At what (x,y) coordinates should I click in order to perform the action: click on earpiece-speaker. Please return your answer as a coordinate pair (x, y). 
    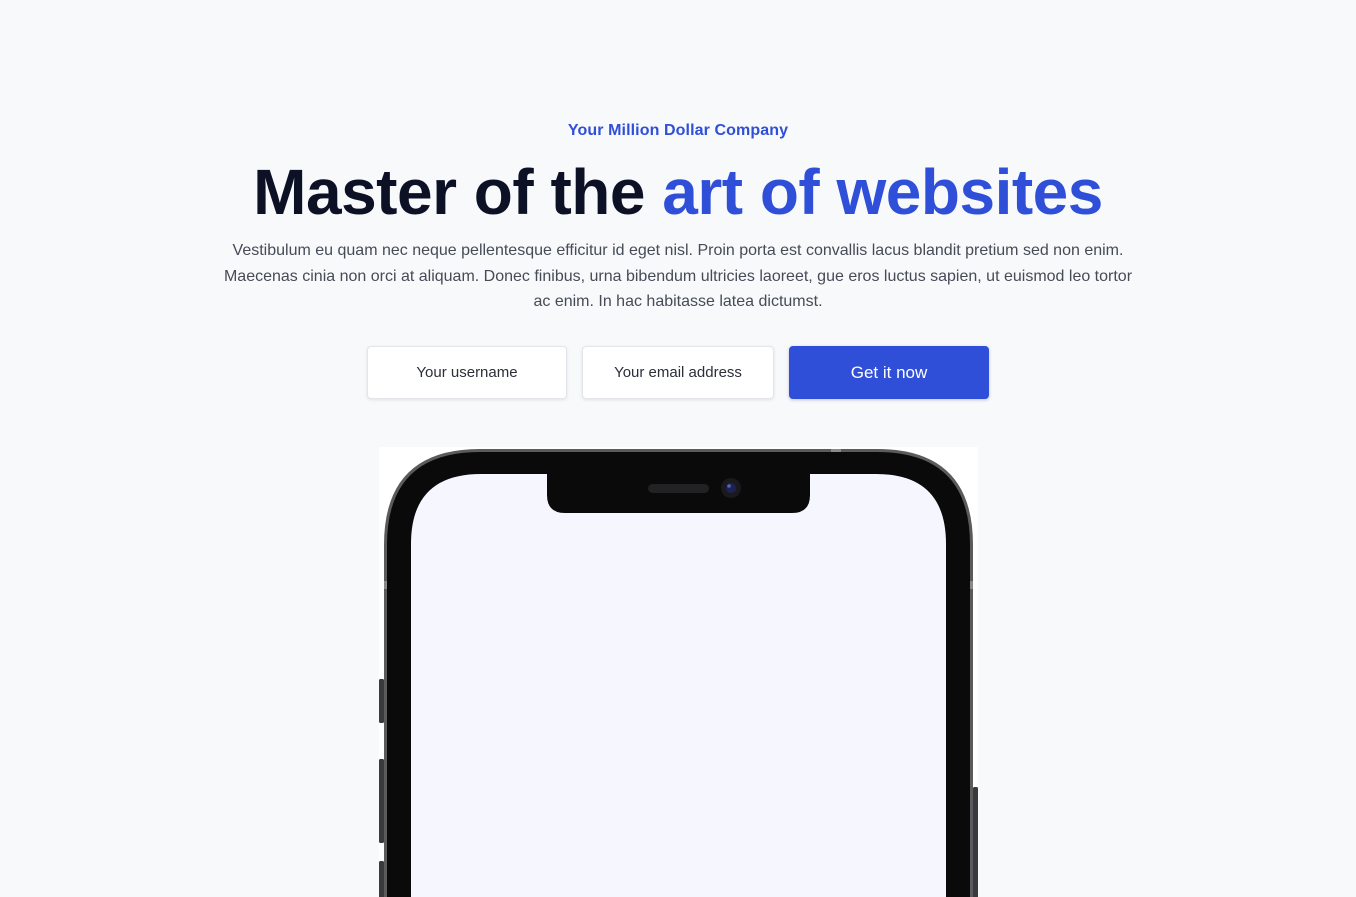
    Looking at the image, I should click on (678, 488).